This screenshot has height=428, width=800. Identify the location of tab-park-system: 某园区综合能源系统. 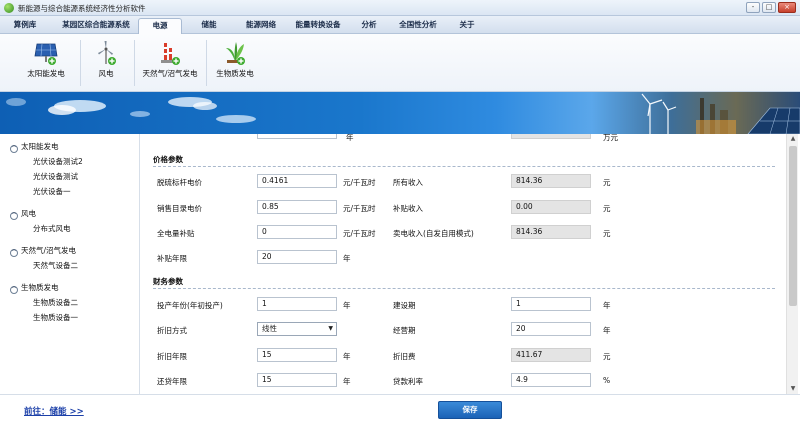
(96, 26).